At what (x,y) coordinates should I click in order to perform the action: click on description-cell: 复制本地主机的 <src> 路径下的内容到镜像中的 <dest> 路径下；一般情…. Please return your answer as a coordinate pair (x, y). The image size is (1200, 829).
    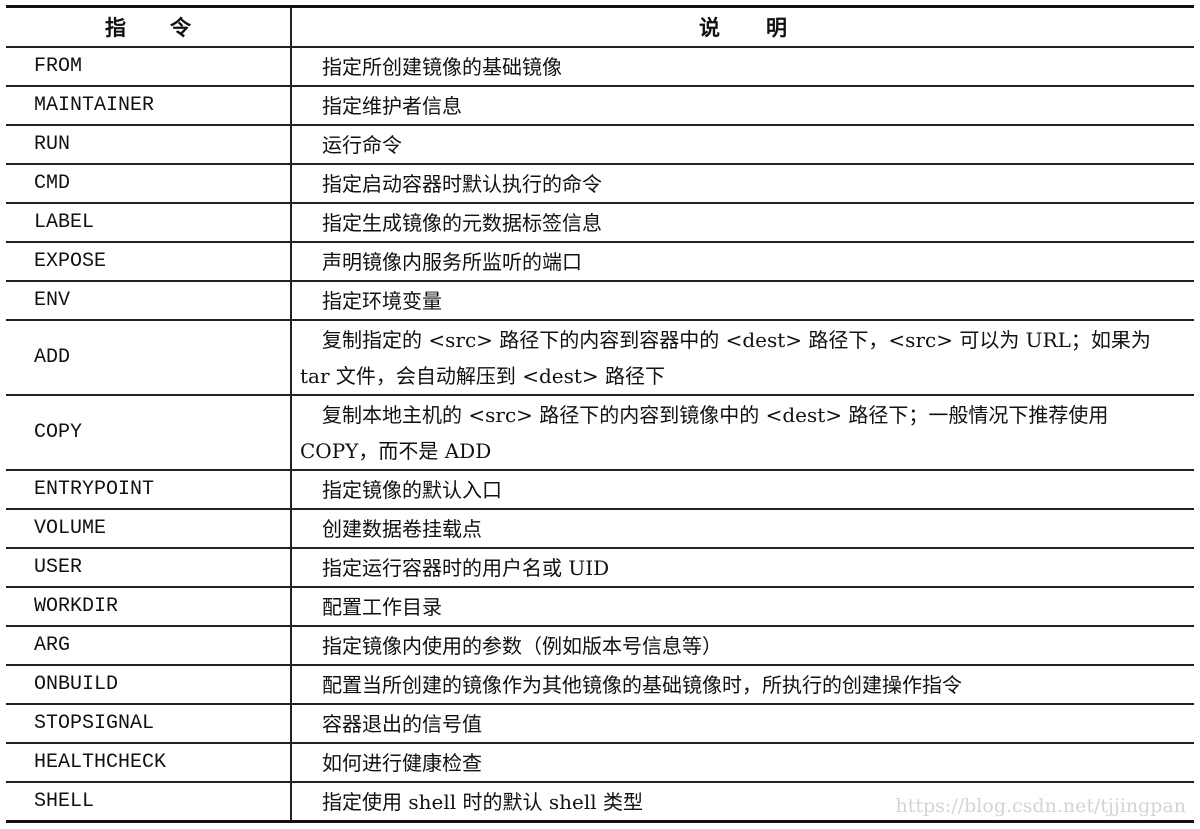
    Looking at the image, I should click on (742, 433).